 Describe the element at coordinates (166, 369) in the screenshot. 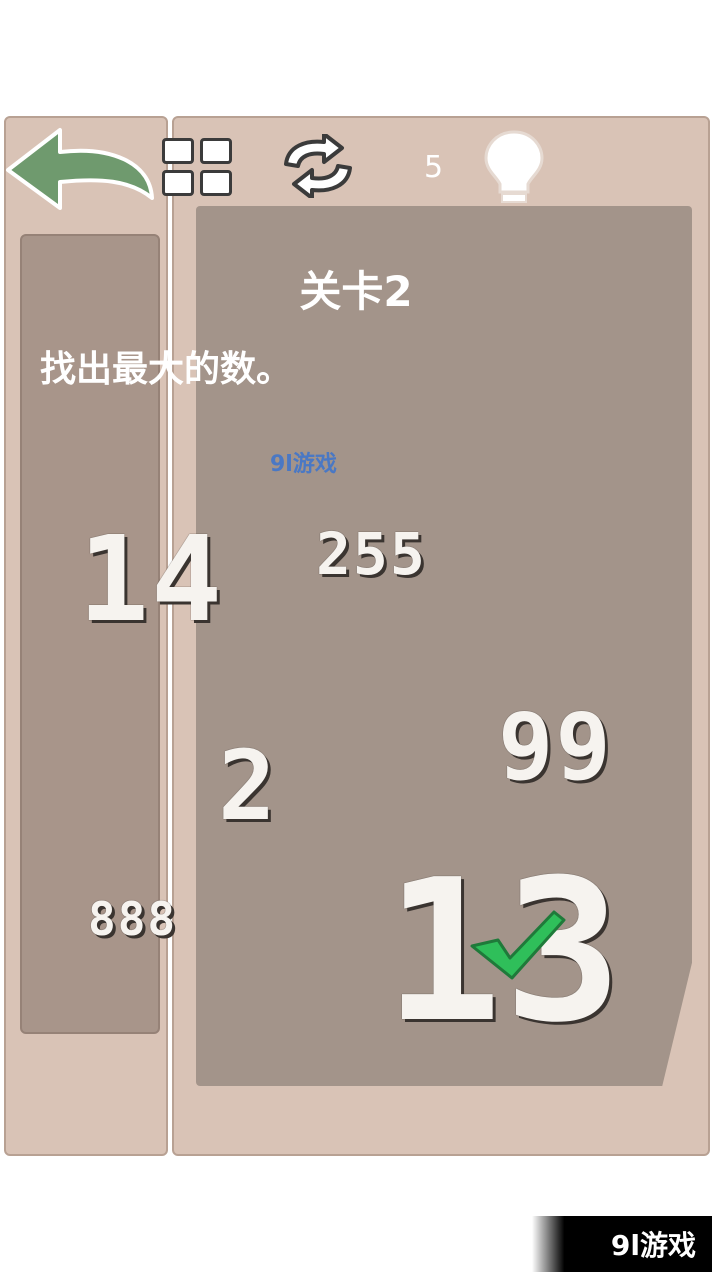

I see `level-instruction: 找出最大的数。` at that location.